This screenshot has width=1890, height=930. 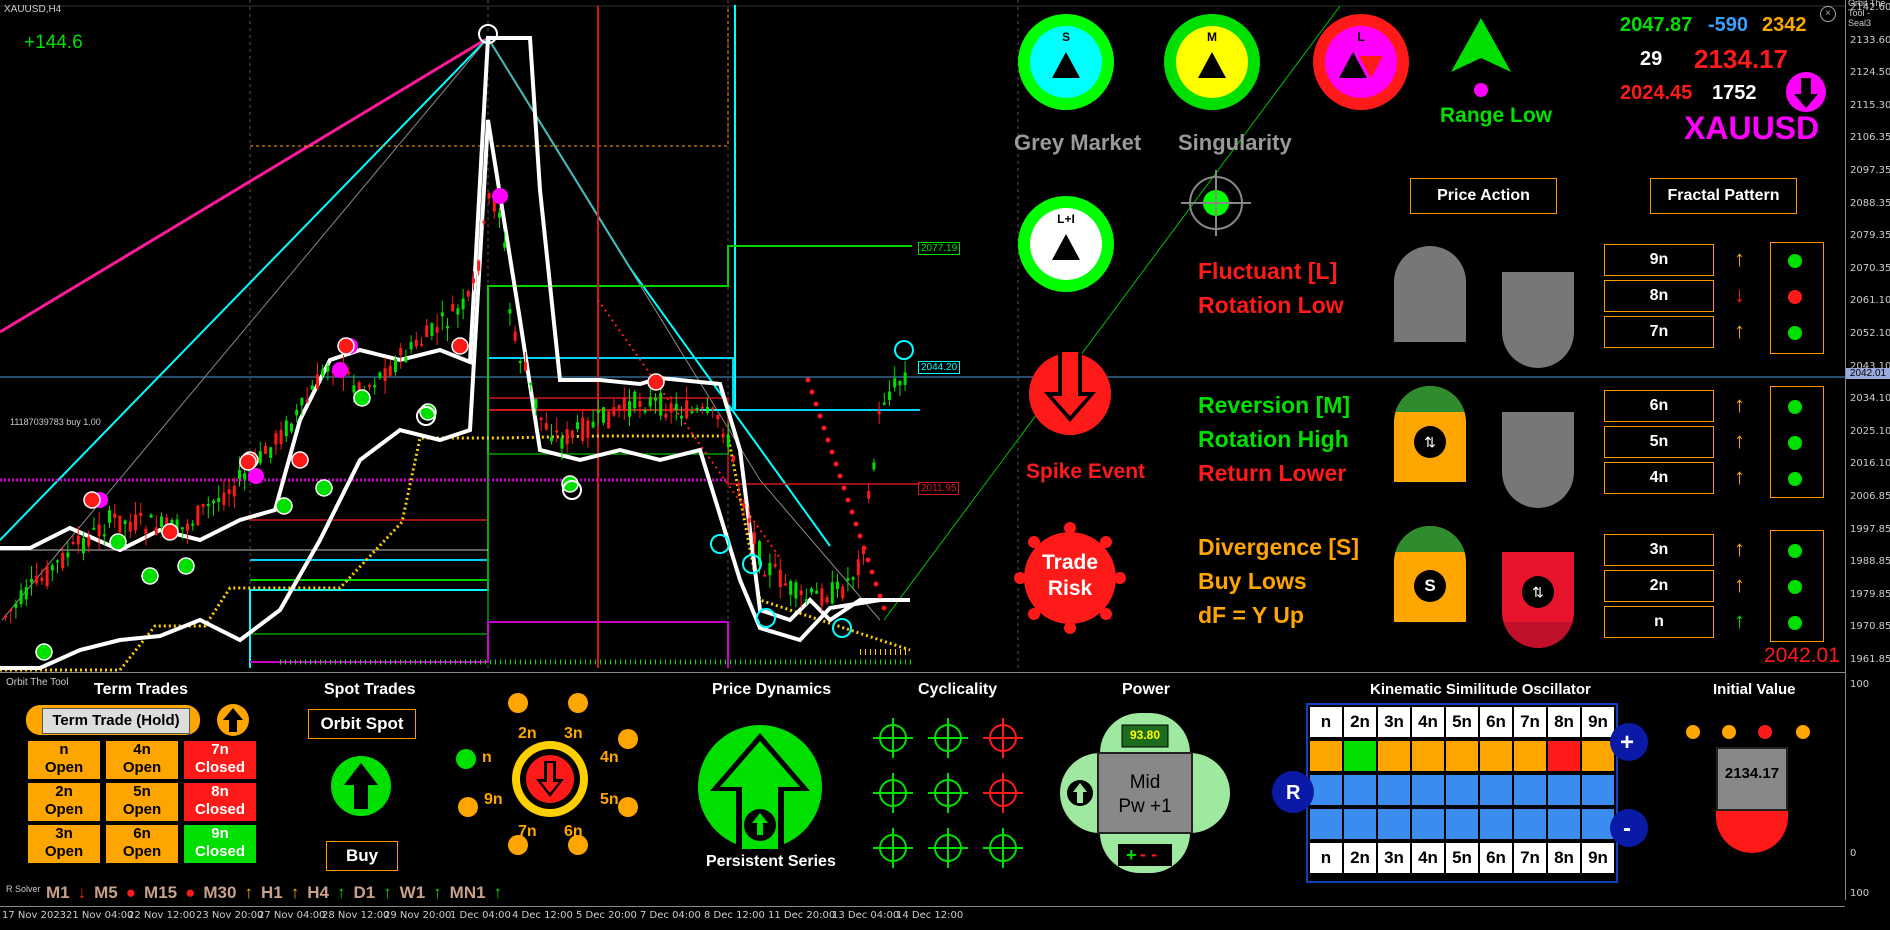 I want to click on term-trade-cell: 2n Open, so click(x=64, y=802).